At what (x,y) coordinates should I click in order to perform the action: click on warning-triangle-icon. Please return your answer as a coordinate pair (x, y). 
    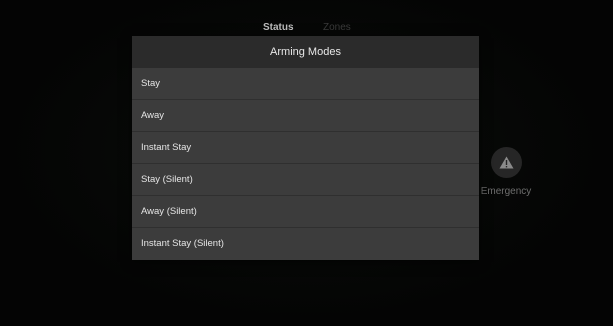
    Looking at the image, I should click on (506, 162).